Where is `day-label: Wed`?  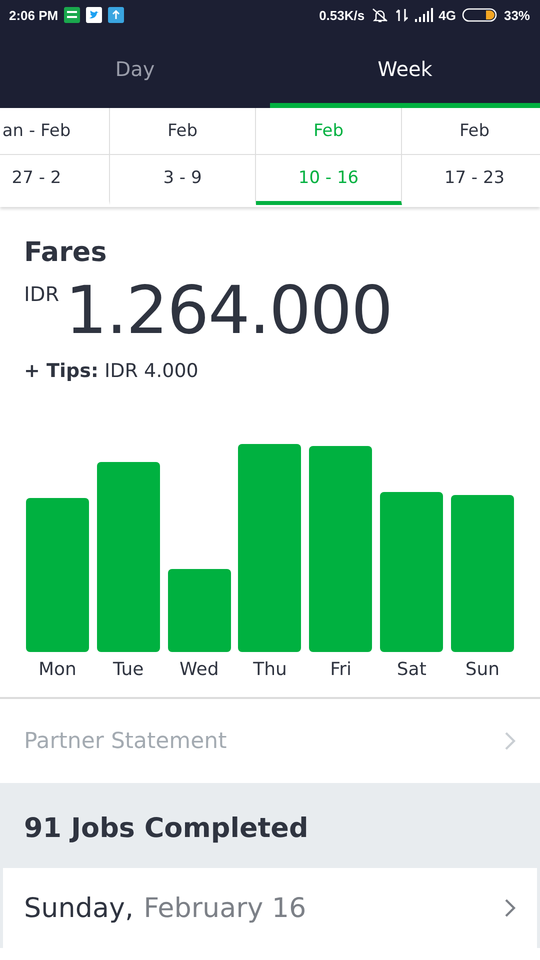 day-label: Wed is located at coordinates (199, 669).